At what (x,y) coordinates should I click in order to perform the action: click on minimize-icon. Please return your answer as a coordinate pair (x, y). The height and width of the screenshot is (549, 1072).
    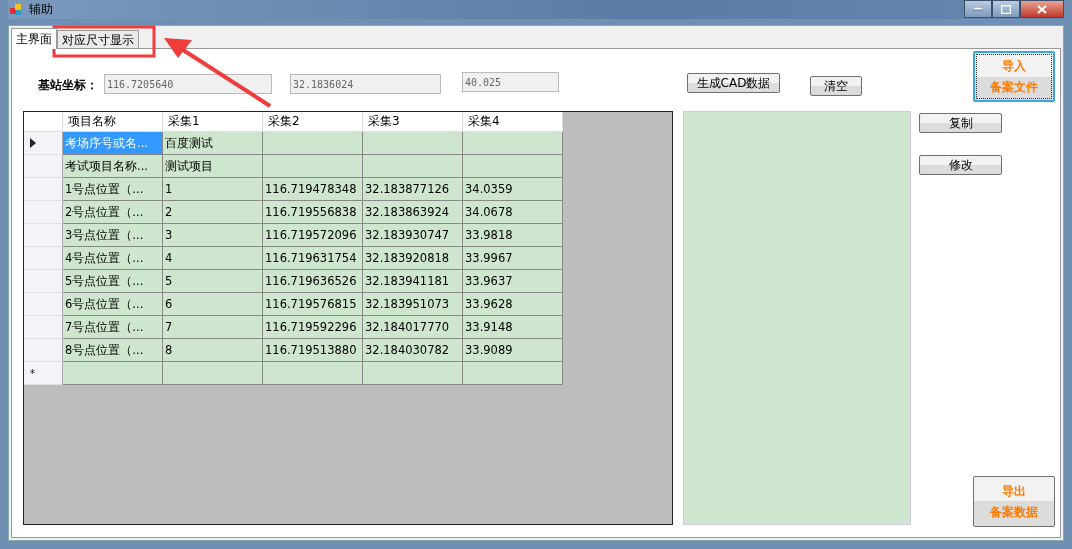
    Looking at the image, I should click on (978, 9).